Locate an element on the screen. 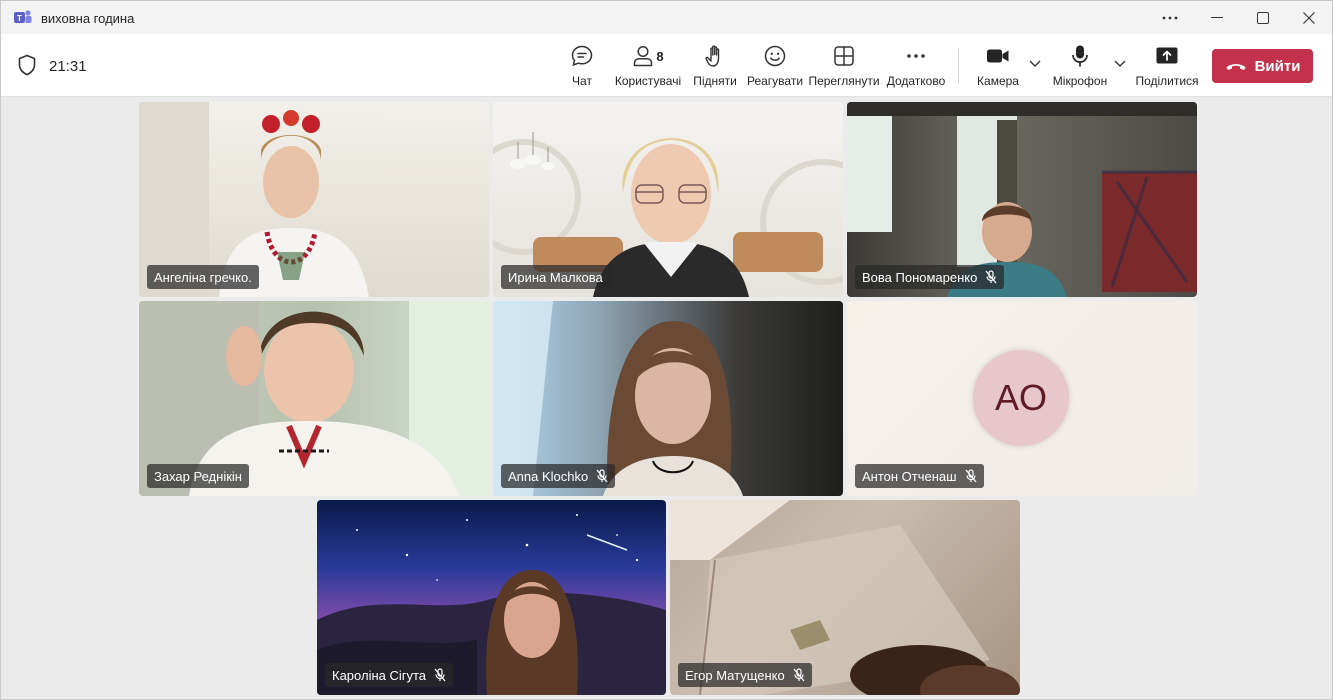 The height and width of the screenshot is (700, 1333). video-tile: Егор Матущенко is located at coordinates (845, 597).